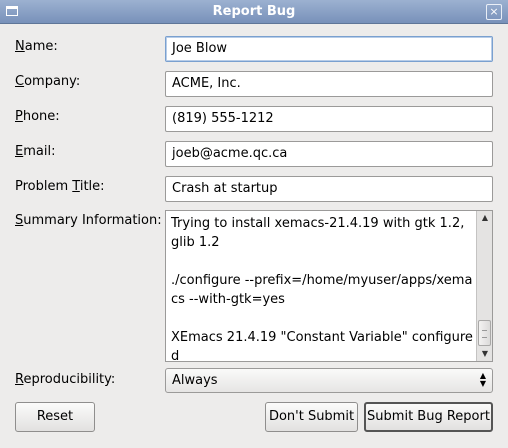  What do you see at coordinates (55, 417) in the screenshot?
I see `reset-button: Reset` at bounding box center [55, 417].